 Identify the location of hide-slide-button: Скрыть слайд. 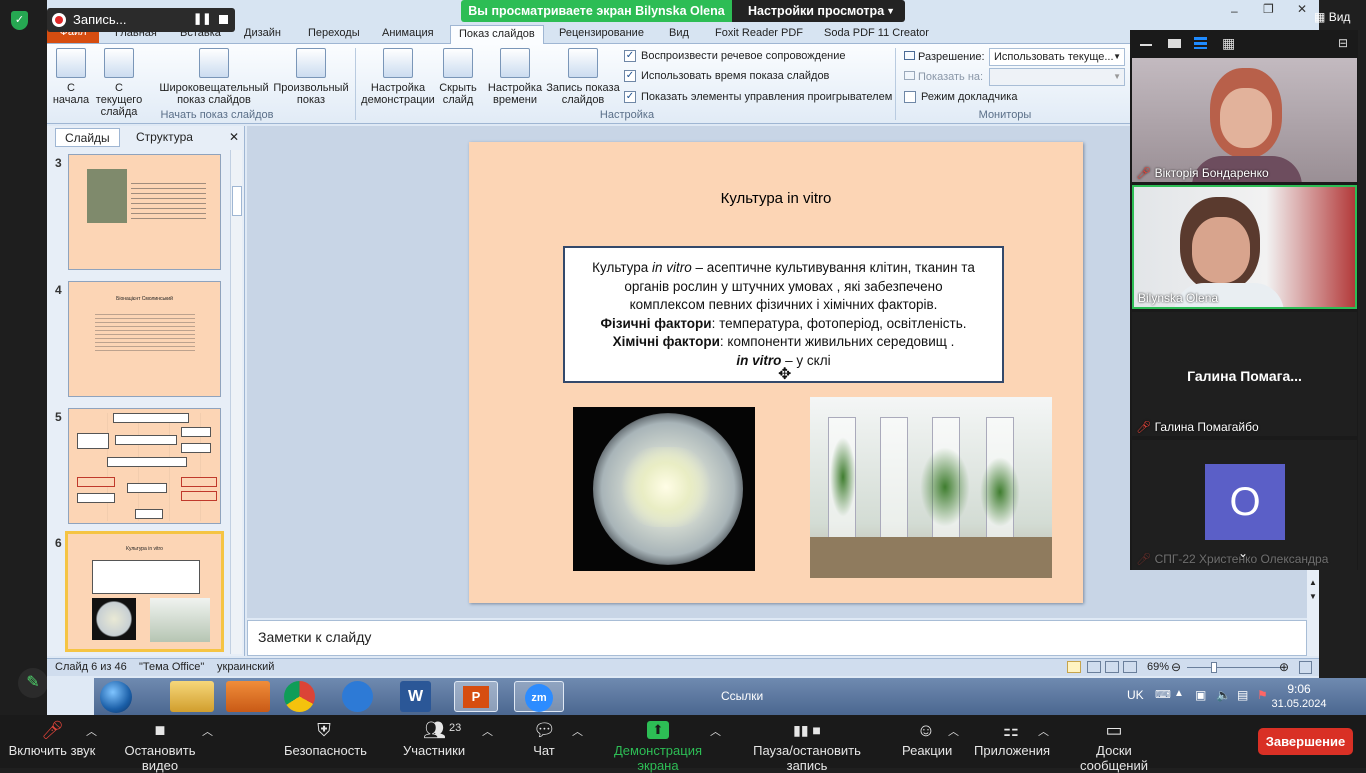
(458, 77).